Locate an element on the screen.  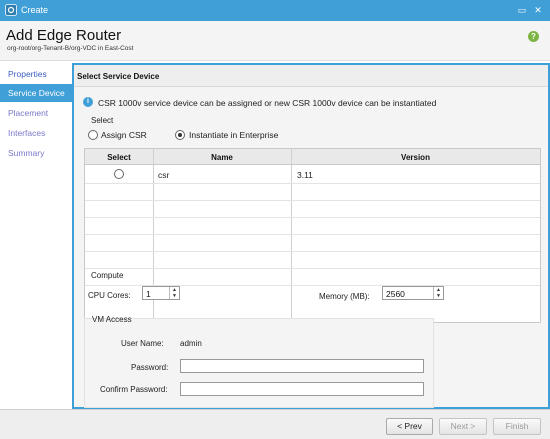
username-label: User Name: is located at coordinates (142, 343).